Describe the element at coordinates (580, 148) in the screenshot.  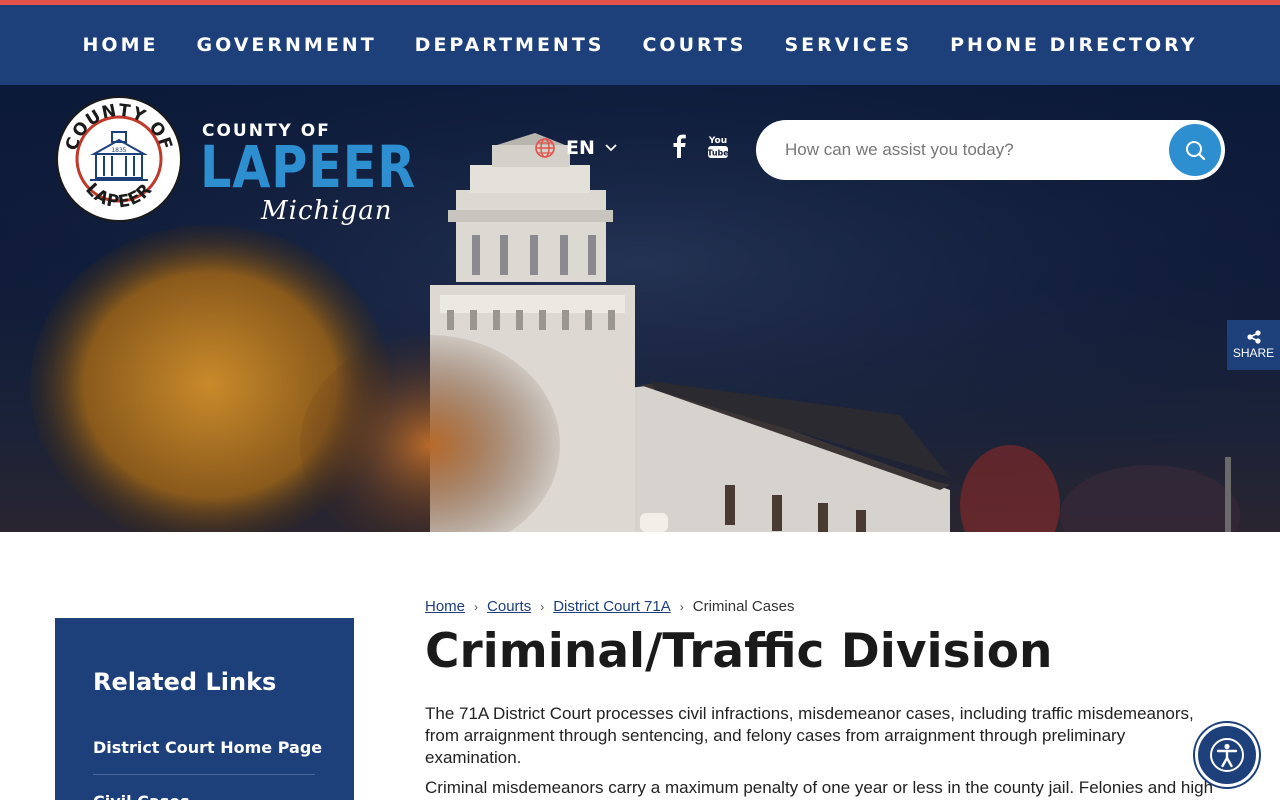
I see `language-code: EN` at that location.